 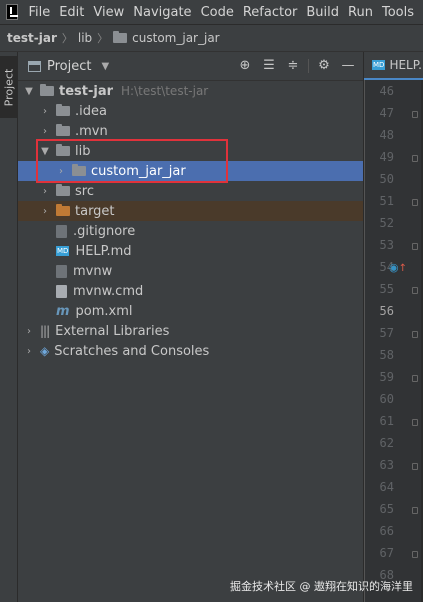 I want to click on tree-item-scratches: › ◈ Scratches and Consoles, so click(x=190, y=351).